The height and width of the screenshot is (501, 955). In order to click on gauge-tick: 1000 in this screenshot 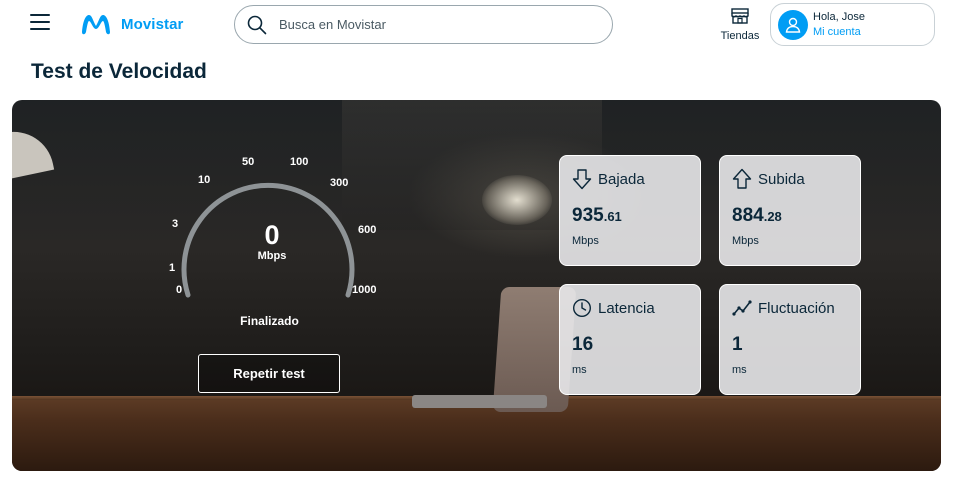, I will do `click(364, 290)`.